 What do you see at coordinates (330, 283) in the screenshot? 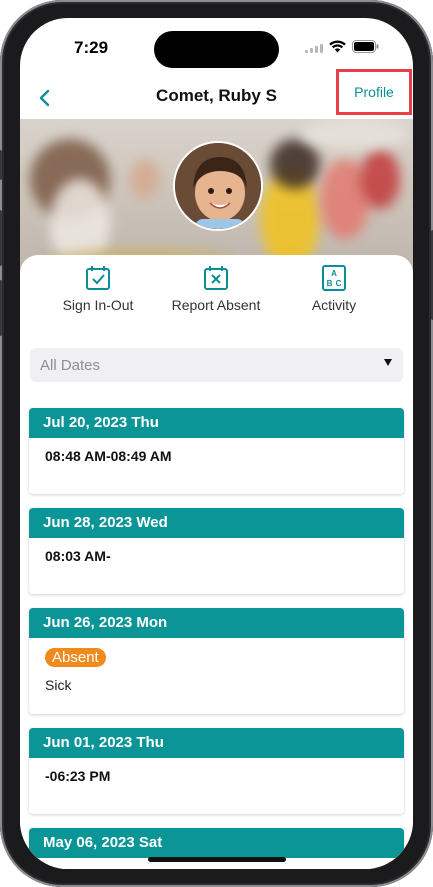
I see `svg-text: B` at bounding box center [330, 283].